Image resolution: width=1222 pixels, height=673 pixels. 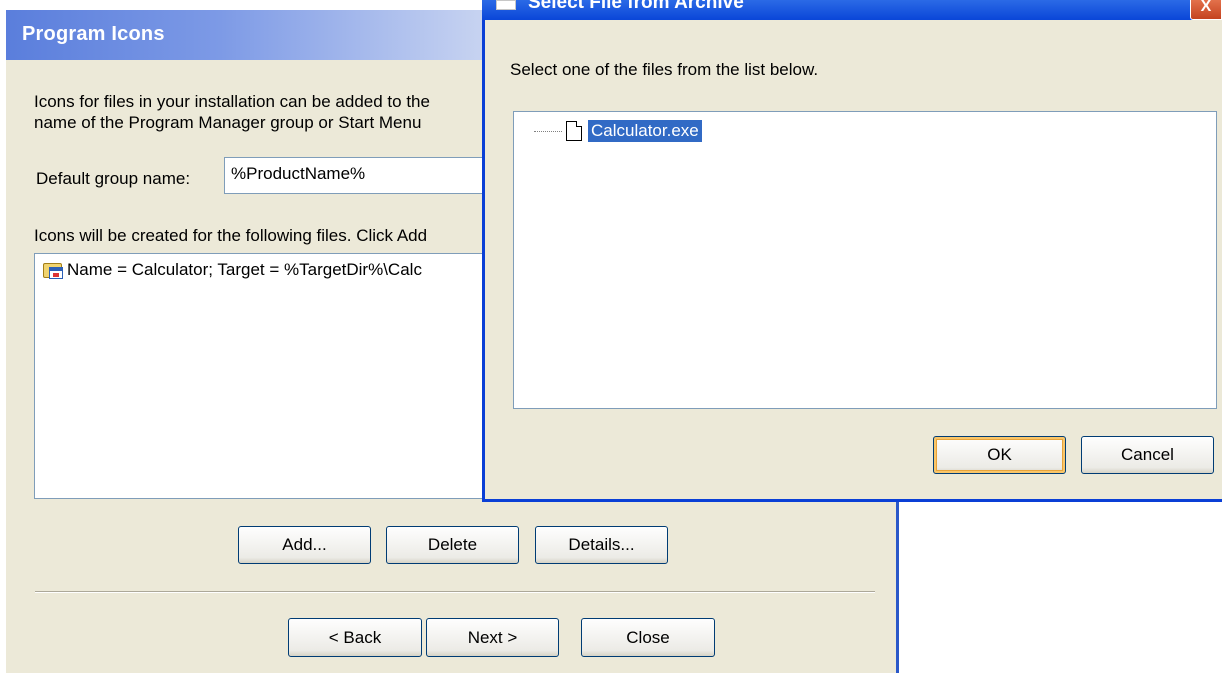 I want to click on wizard-header: Program Icons, so click(x=244, y=35).